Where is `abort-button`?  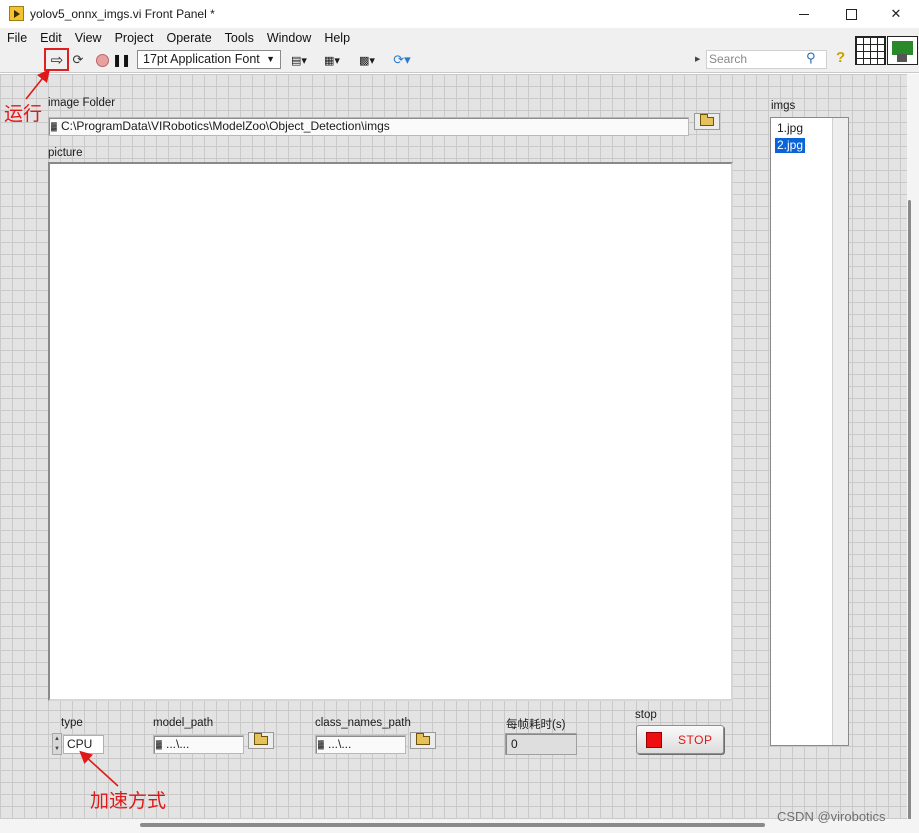
abort-button is located at coordinates (102, 60).